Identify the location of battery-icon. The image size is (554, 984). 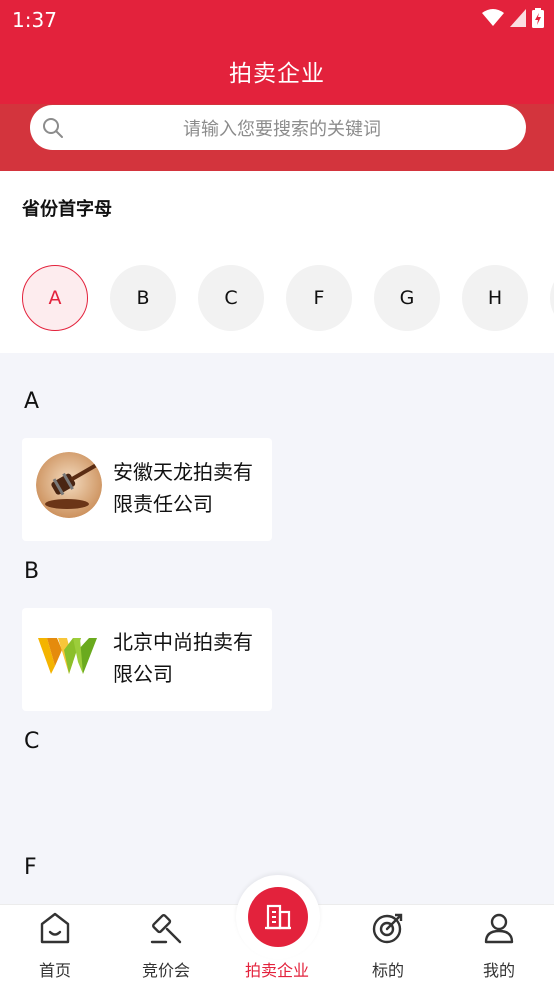
(538, 18).